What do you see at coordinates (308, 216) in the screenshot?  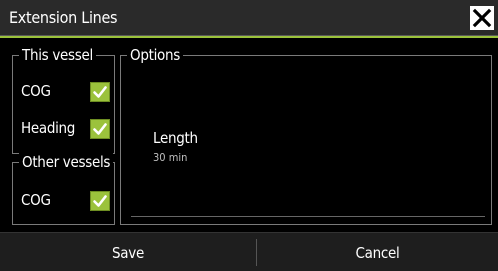 I see `options-divider` at bounding box center [308, 216].